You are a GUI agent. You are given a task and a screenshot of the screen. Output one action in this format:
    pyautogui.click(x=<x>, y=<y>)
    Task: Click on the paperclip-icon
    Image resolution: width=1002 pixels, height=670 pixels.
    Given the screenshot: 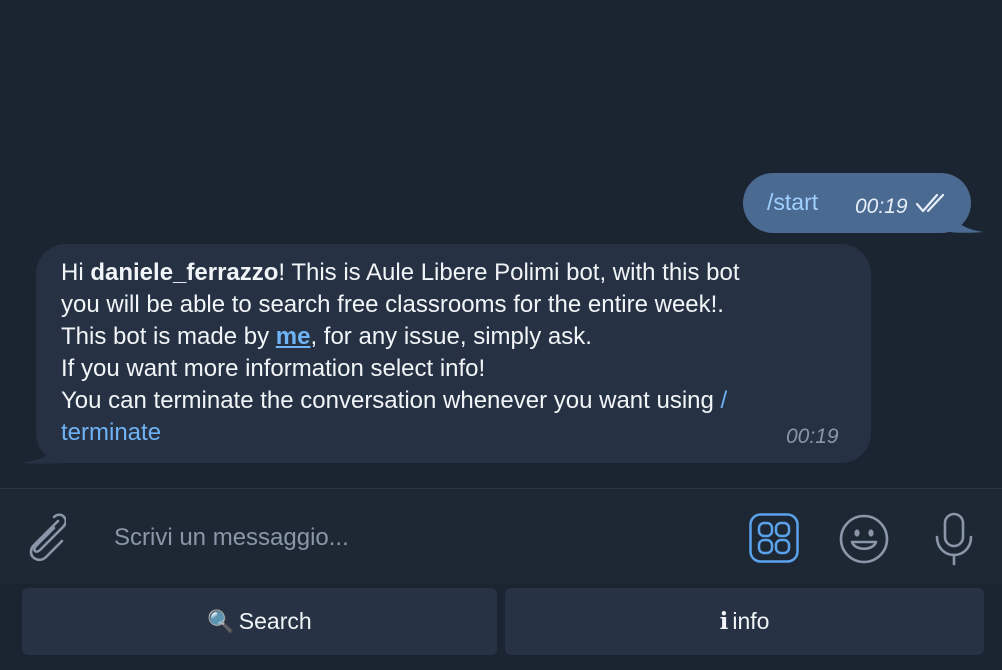 What is the action you would take?
    pyautogui.click(x=43, y=538)
    